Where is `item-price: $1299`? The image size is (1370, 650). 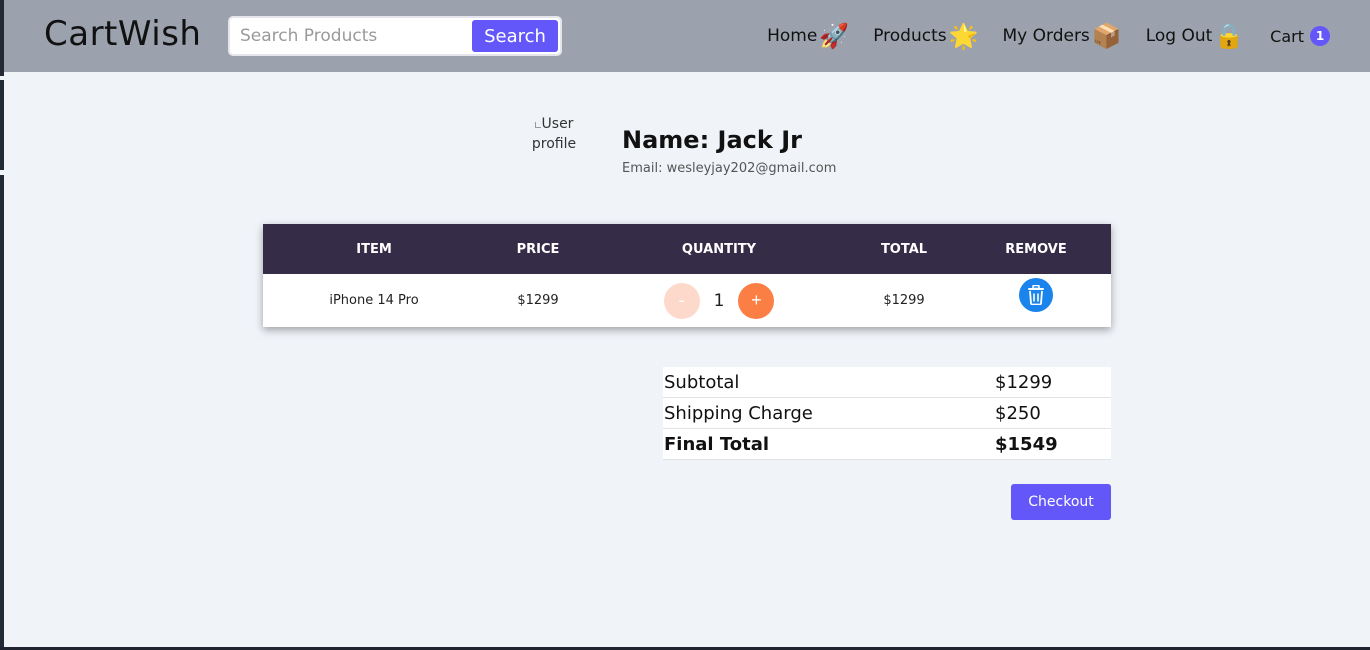 item-price: $1299 is located at coordinates (538, 300).